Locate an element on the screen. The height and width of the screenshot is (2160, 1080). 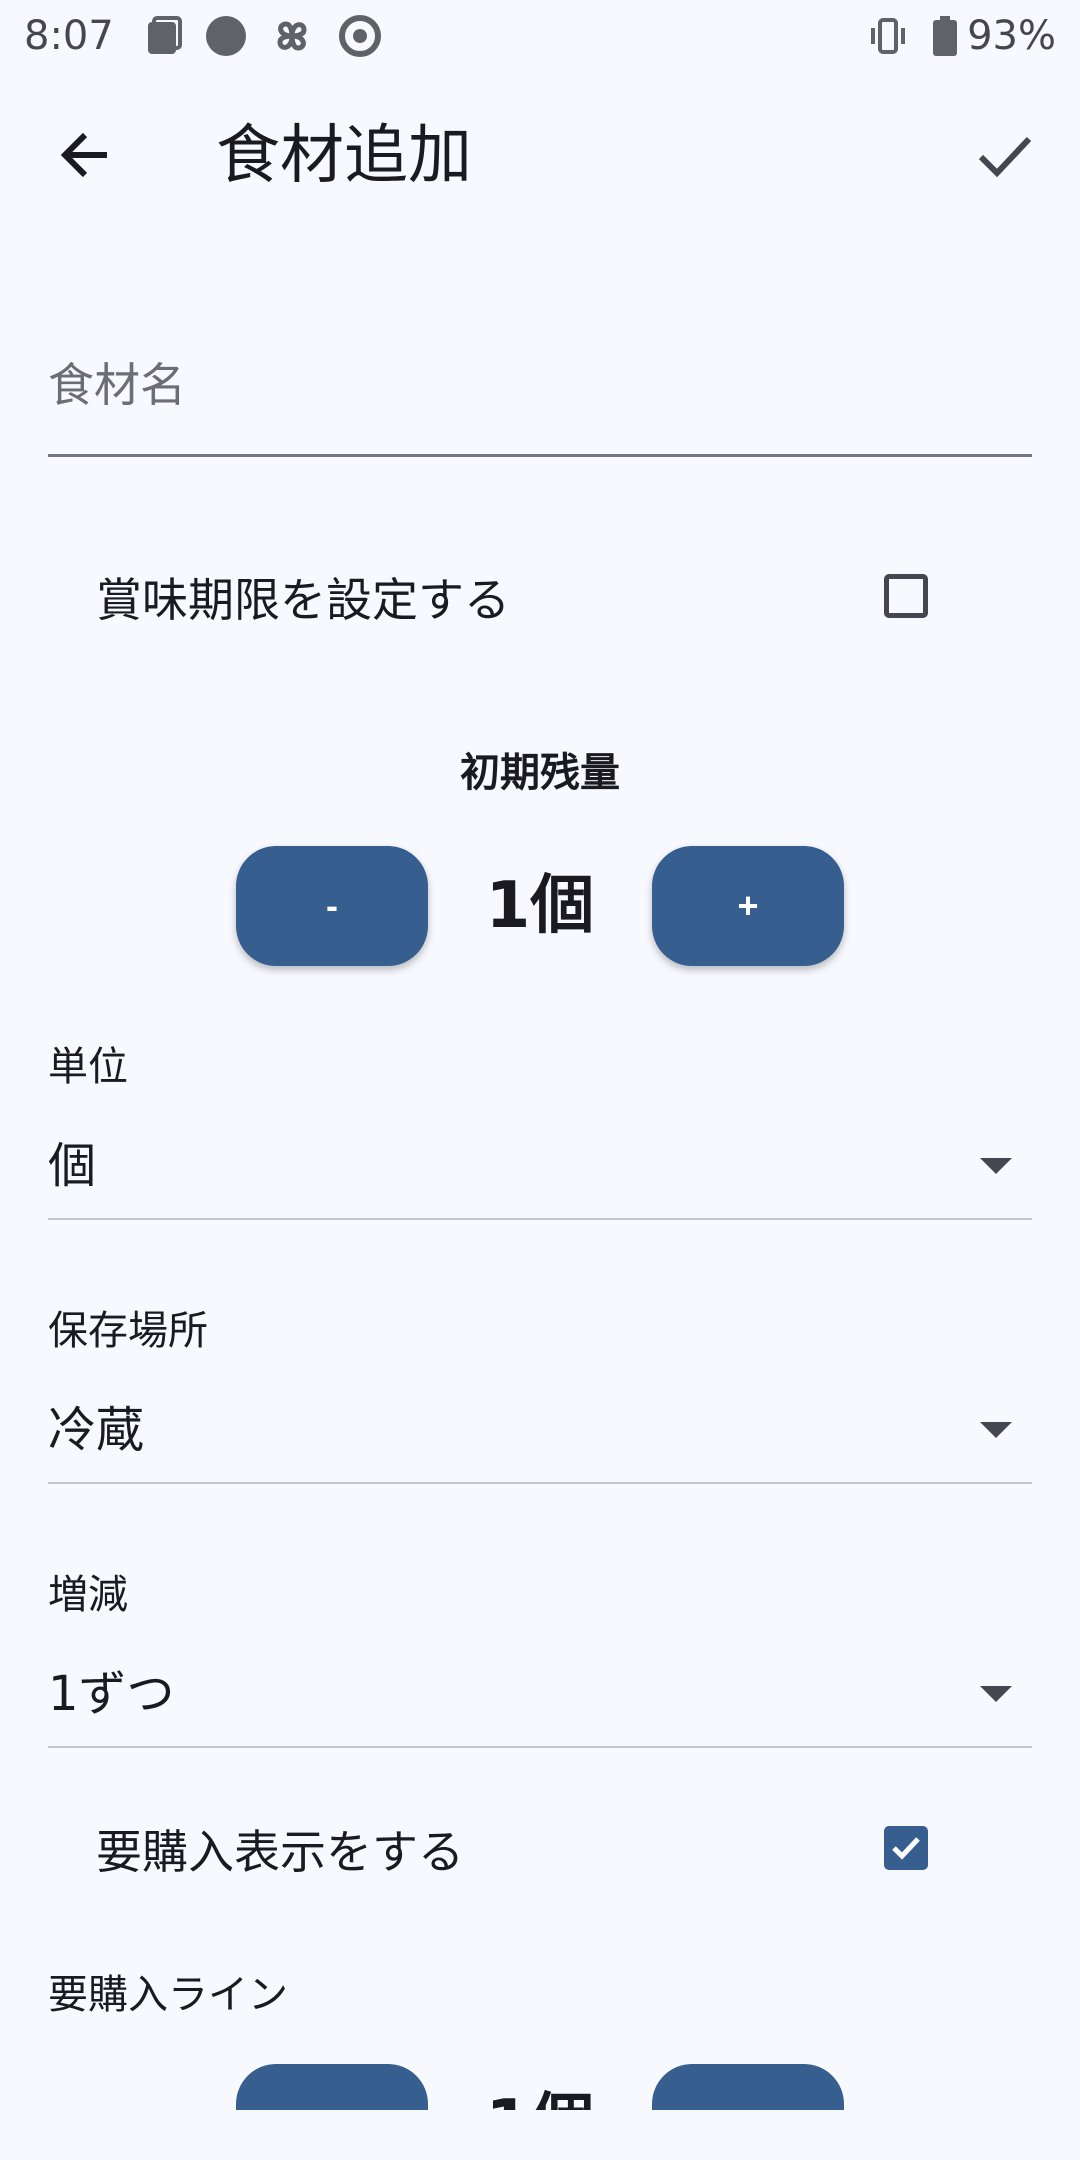
unit-label: 単位 is located at coordinates (88, 1067).